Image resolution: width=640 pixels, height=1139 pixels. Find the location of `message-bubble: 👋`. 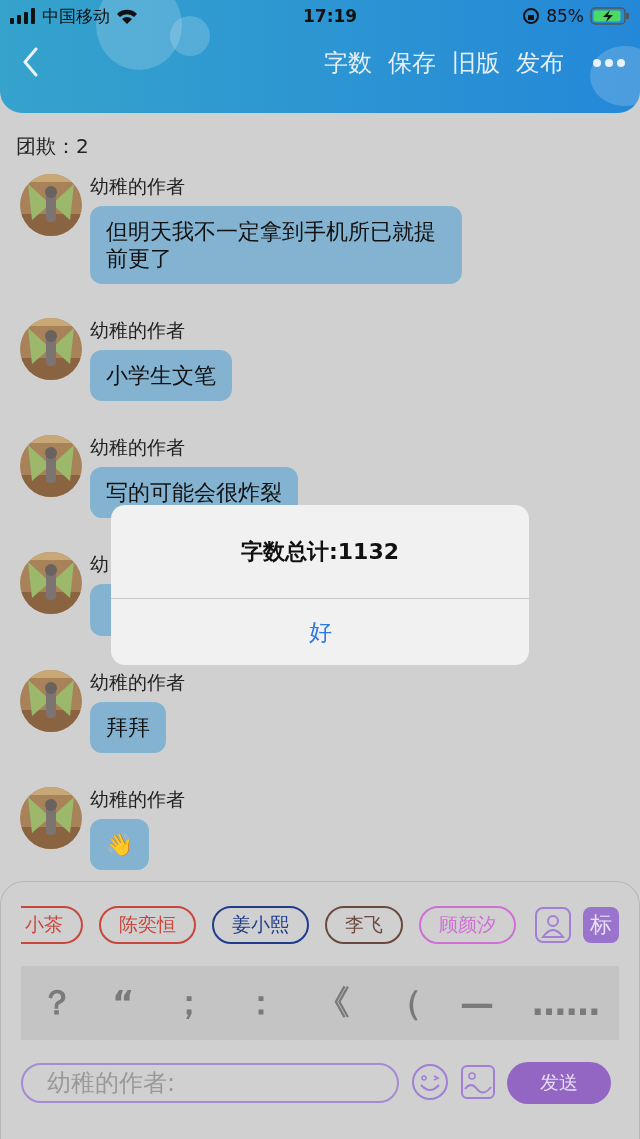

message-bubble: 👋 is located at coordinates (119, 844).